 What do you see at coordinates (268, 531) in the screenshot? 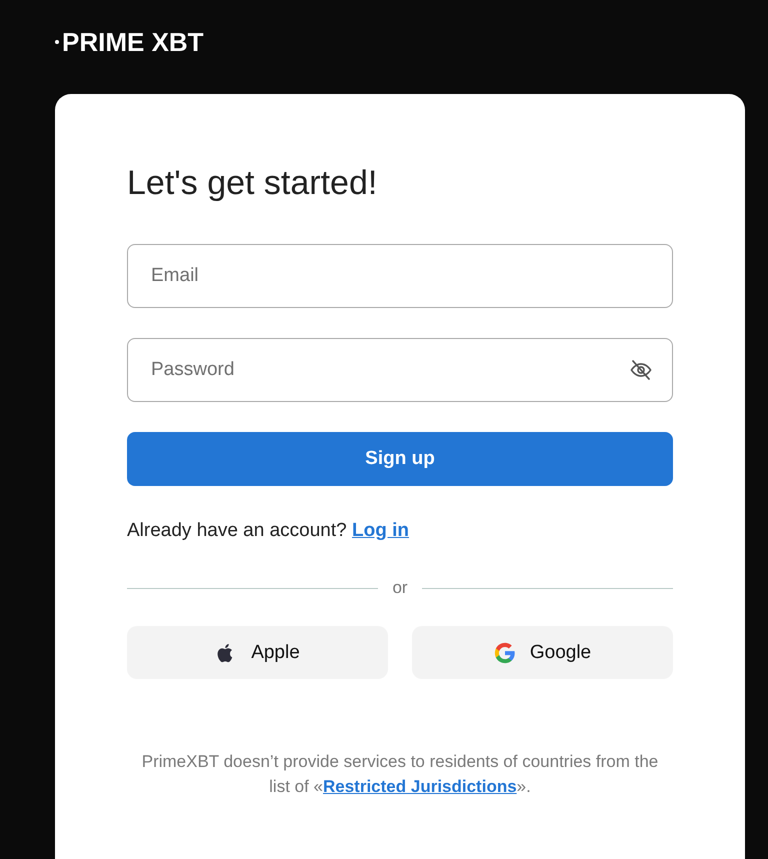
I see `login-prompt: Already have an account? Log in` at bounding box center [268, 531].